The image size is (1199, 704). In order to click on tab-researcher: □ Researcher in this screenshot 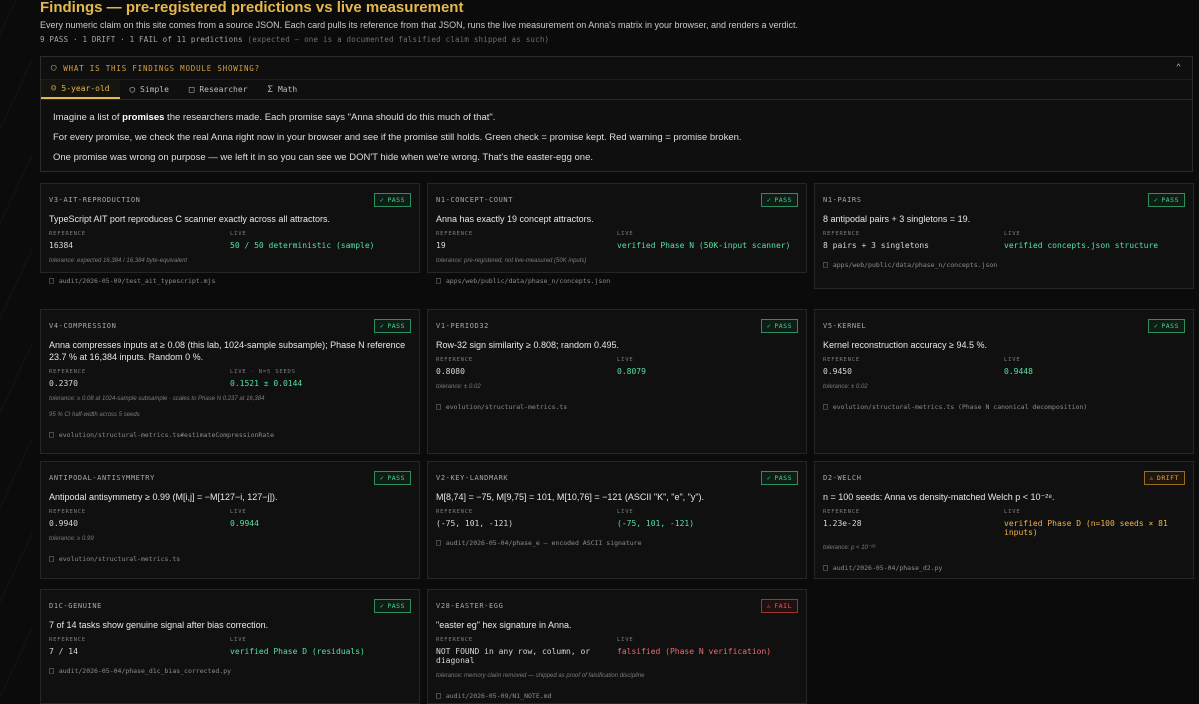, I will do `click(218, 89)`.